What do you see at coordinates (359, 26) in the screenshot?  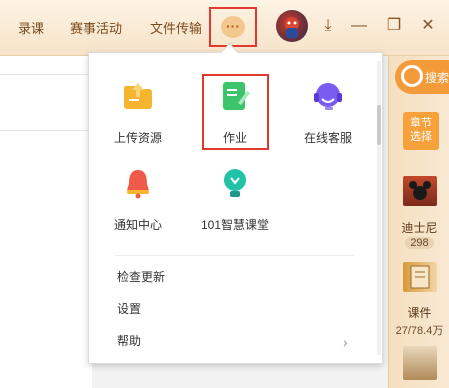 I see `minimize-icon: —` at bounding box center [359, 26].